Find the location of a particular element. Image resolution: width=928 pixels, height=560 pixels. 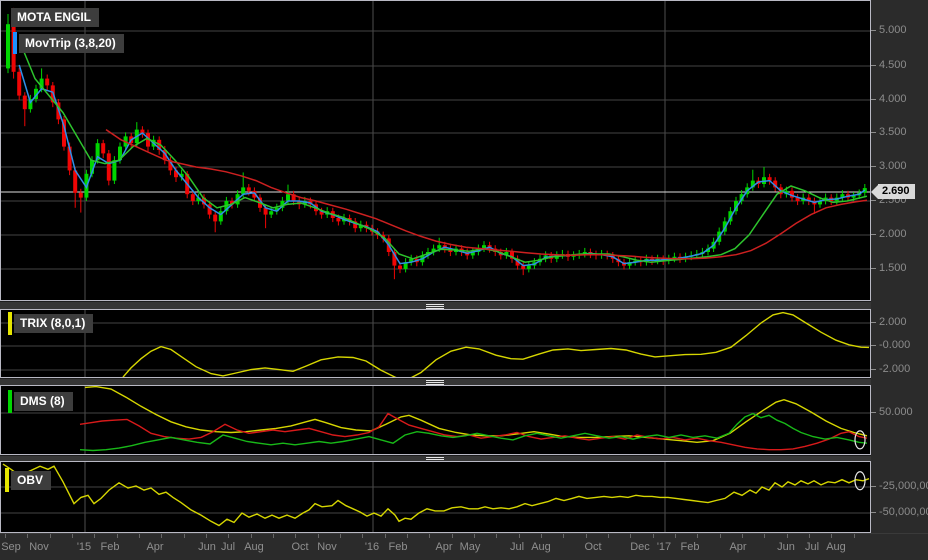

series-obv is located at coordinates (436, 495).